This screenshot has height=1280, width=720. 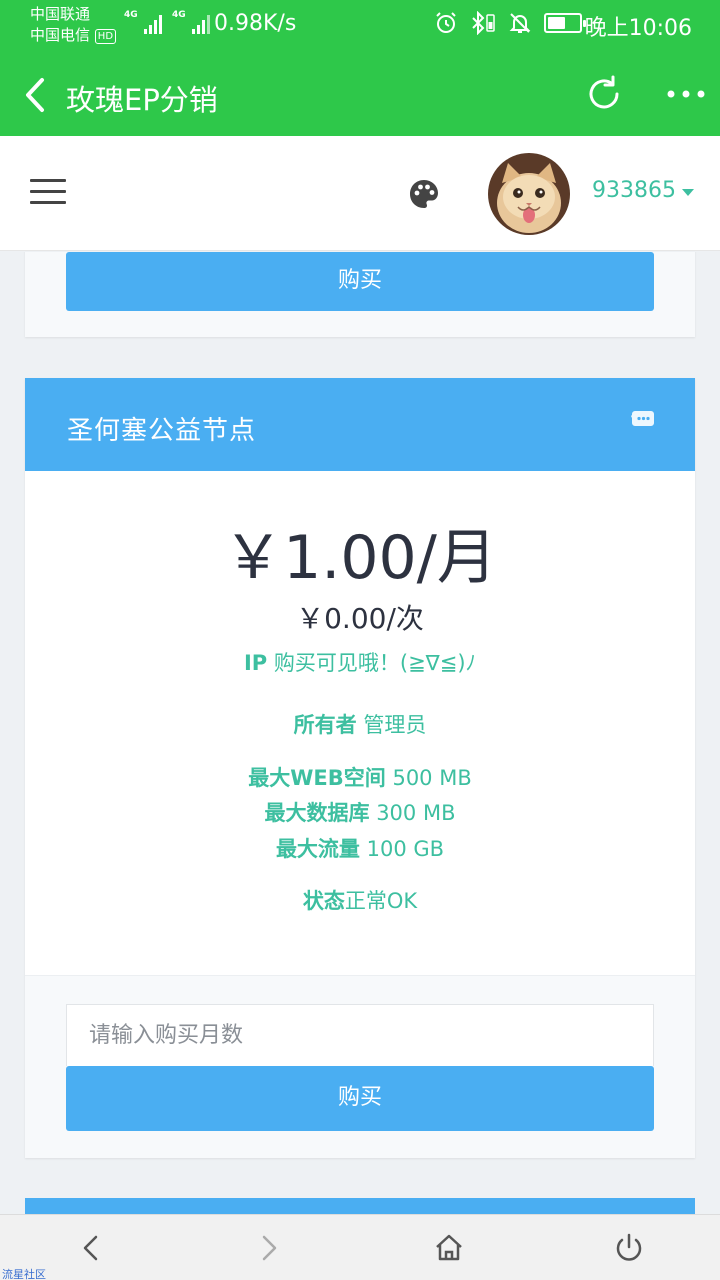 I want to click on status-value: 正常OK, so click(x=381, y=901).